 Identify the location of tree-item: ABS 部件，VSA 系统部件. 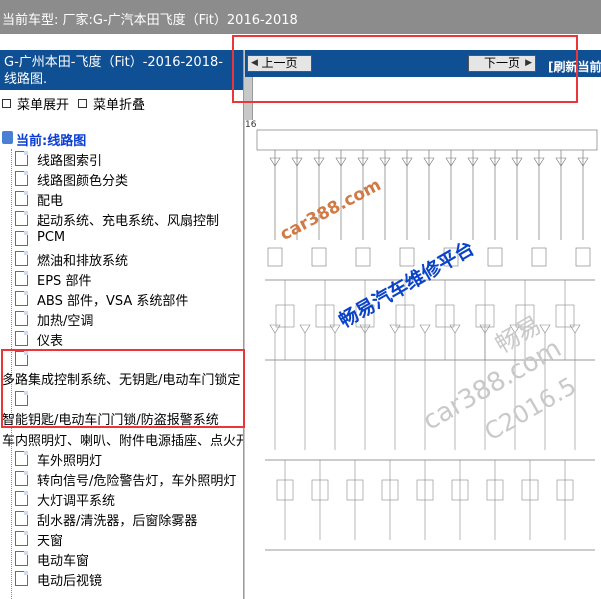
(121, 299).